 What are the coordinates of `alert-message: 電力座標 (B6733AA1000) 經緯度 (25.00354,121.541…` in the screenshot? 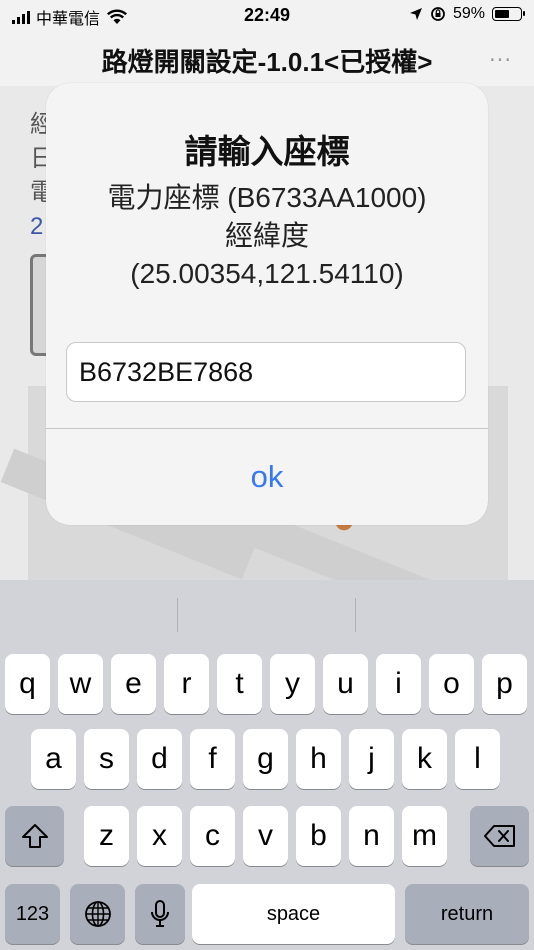 It's located at (267, 236).